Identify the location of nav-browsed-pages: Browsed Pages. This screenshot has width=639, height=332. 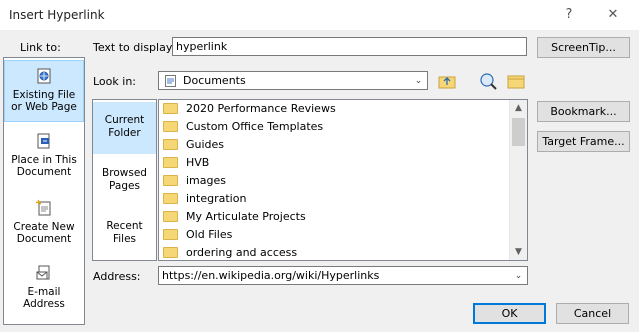
(124, 181).